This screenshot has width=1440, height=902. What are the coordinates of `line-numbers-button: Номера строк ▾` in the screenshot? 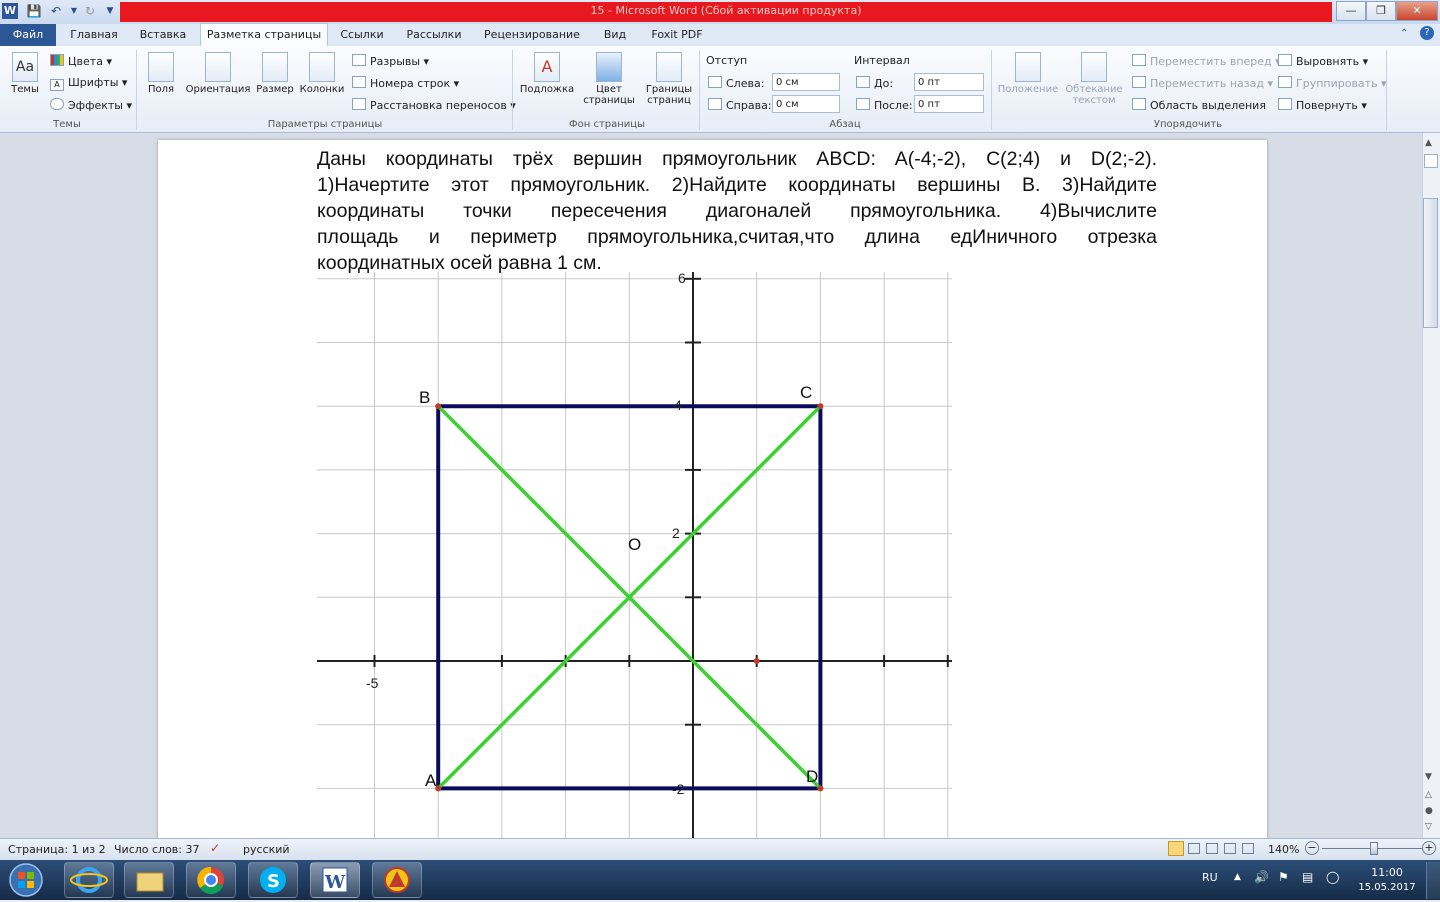 It's located at (405, 83).